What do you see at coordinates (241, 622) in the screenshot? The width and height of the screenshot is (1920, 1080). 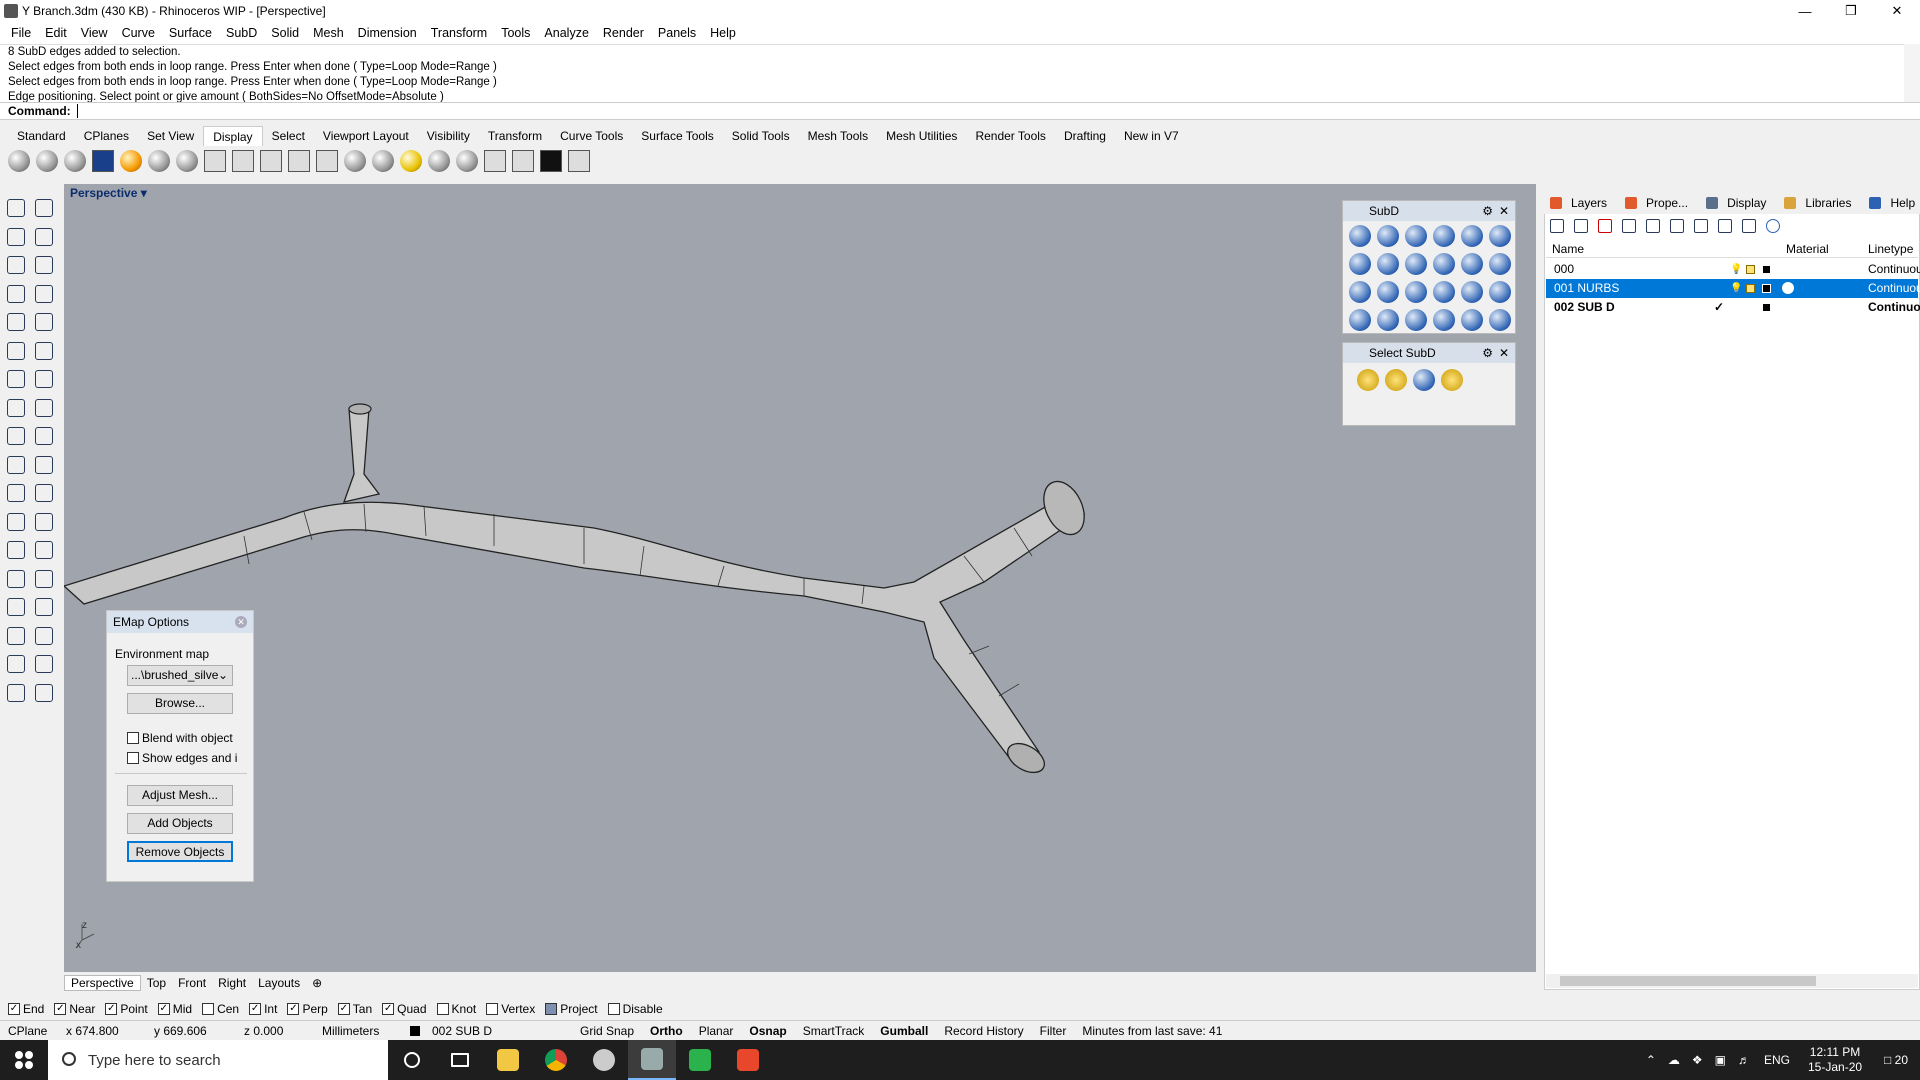 I see `close-icon: ✕` at bounding box center [241, 622].